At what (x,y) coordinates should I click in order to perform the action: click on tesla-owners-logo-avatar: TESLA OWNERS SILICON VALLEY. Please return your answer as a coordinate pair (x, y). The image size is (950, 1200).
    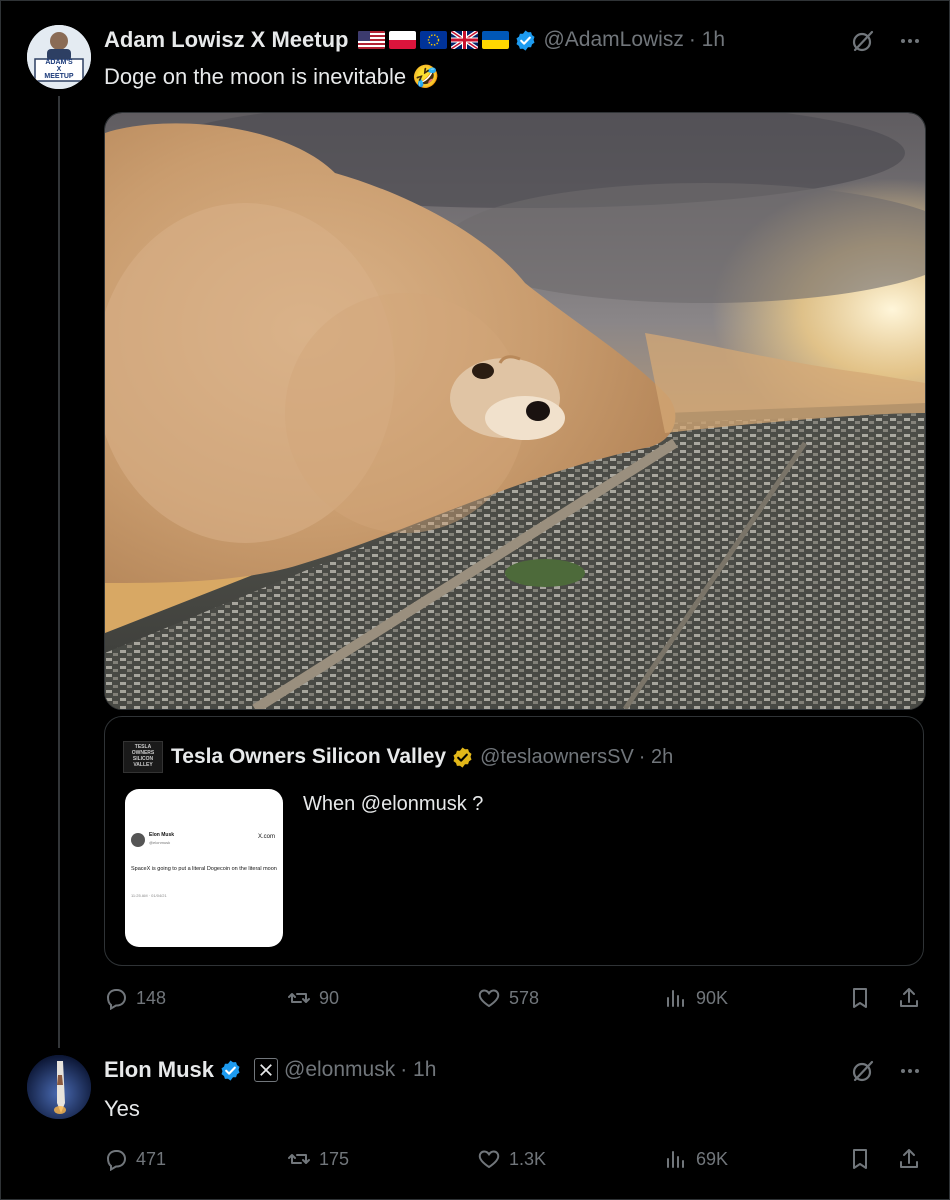
    Looking at the image, I should click on (143, 757).